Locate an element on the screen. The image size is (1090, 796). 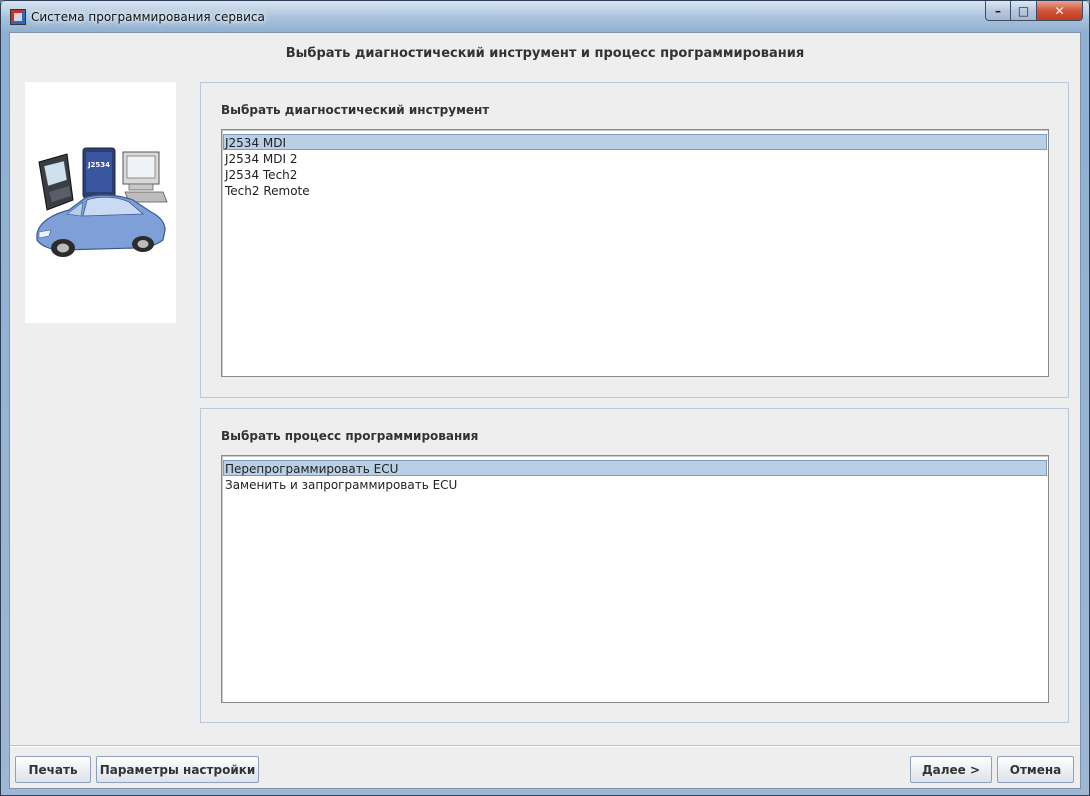
app-icon is located at coordinates (18, 17).